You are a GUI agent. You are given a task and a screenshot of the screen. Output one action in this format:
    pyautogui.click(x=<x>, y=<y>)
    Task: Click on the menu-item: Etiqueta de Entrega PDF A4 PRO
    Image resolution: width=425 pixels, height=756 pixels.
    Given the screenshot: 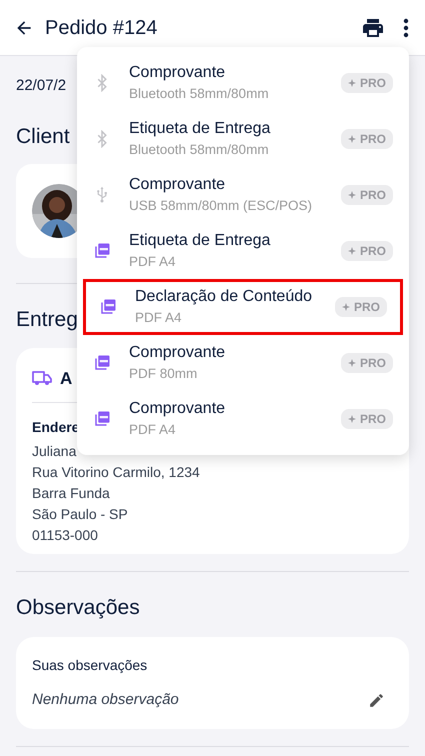 What is the action you would take?
    pyautogui.click(x=243, y=251)
    